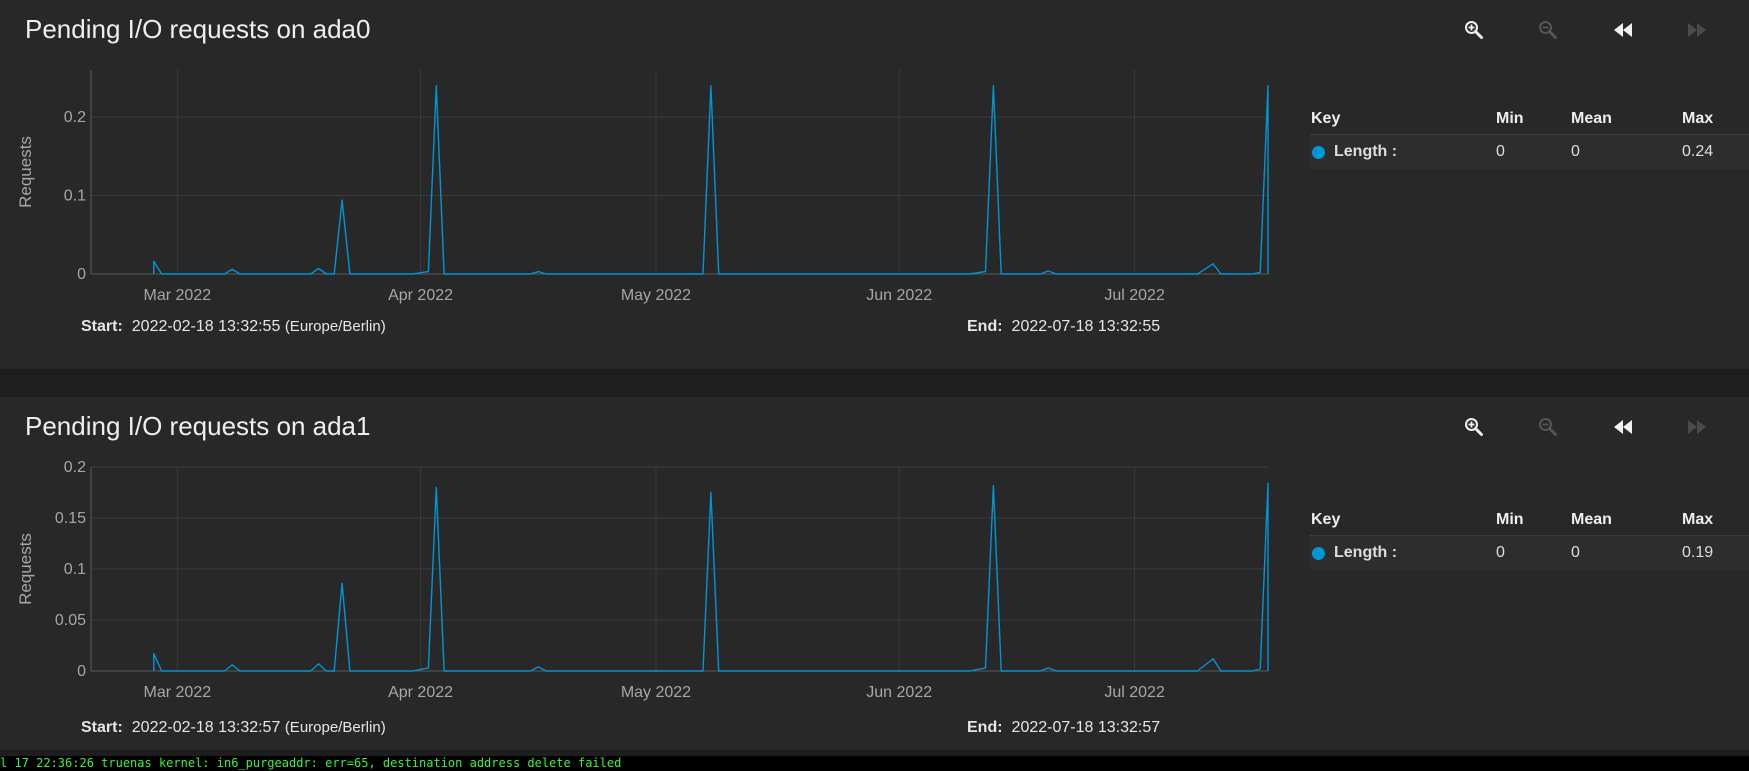 The height and width of the screenshot is (771, 1749). I want to click on card-title: Pending I/O requests on ada0, so click(198, 29).